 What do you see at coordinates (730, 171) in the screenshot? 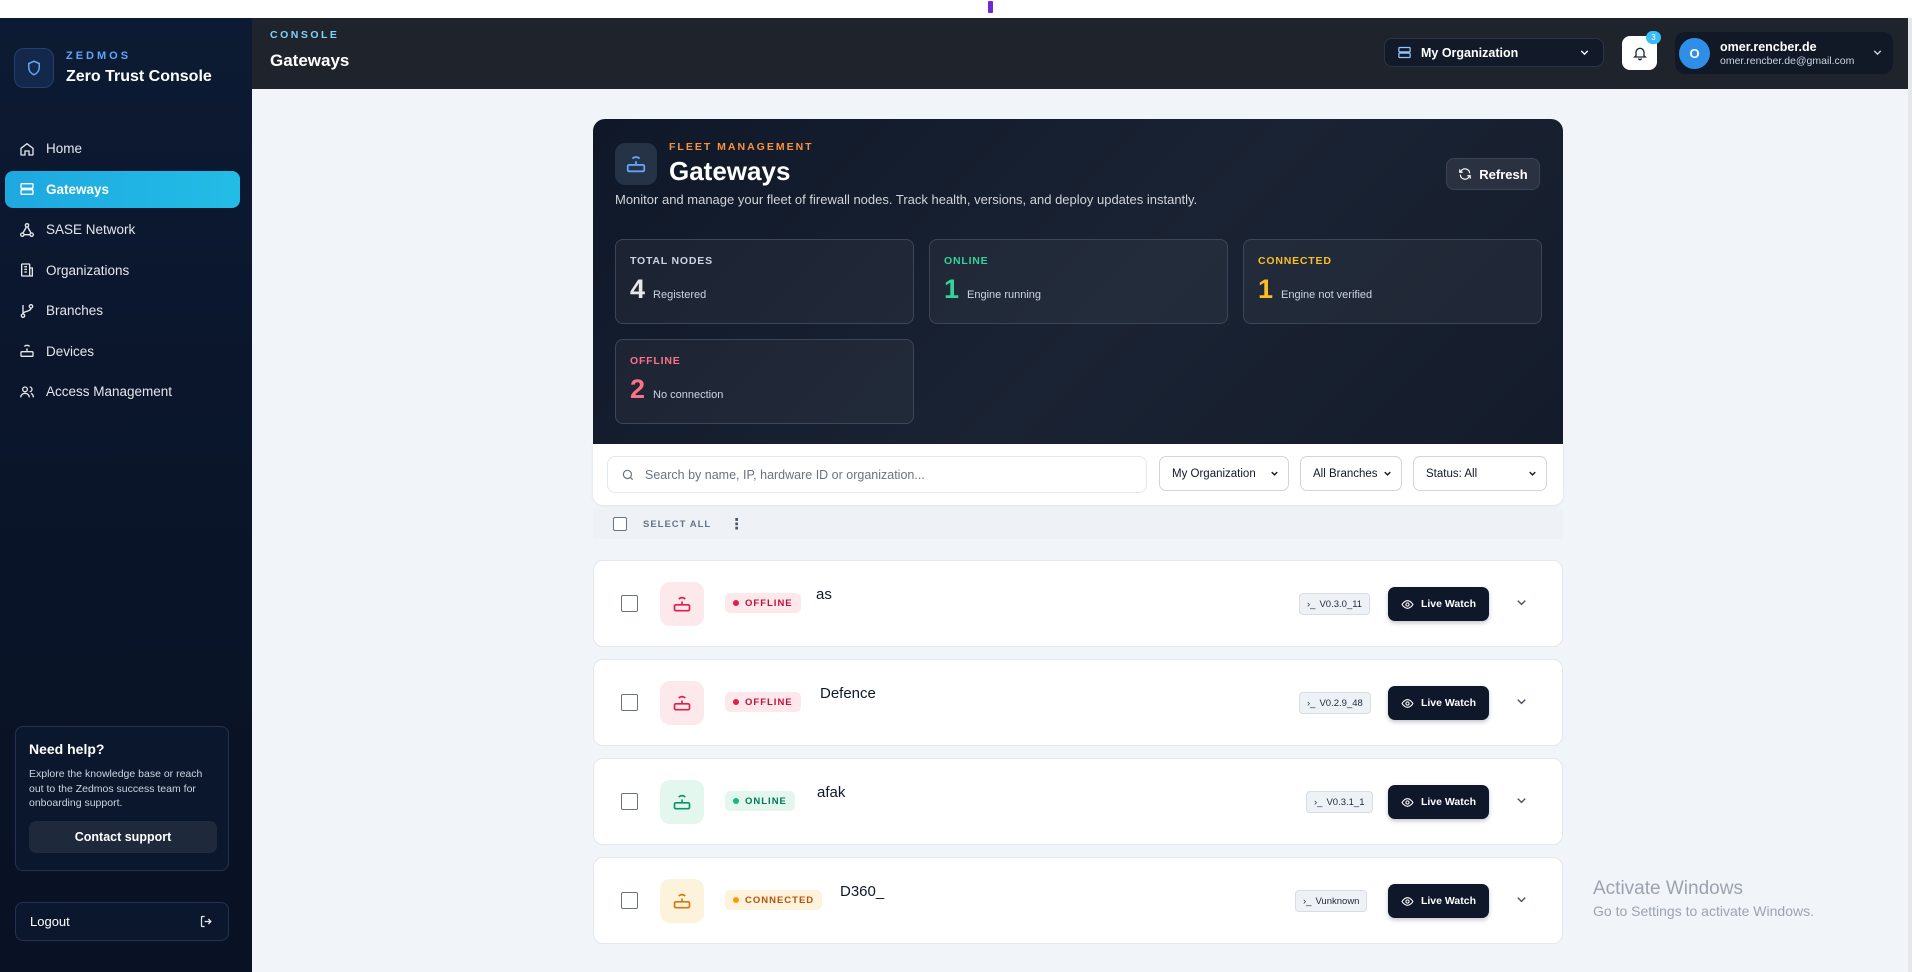
I see `hero-title: Gateways` at bounding box center [730, 171].